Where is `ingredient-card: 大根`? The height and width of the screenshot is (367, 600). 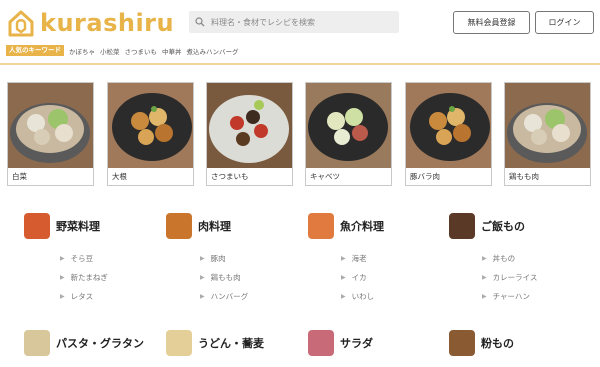 ingredient-card: 大根 is located at coordinates (150, 134).